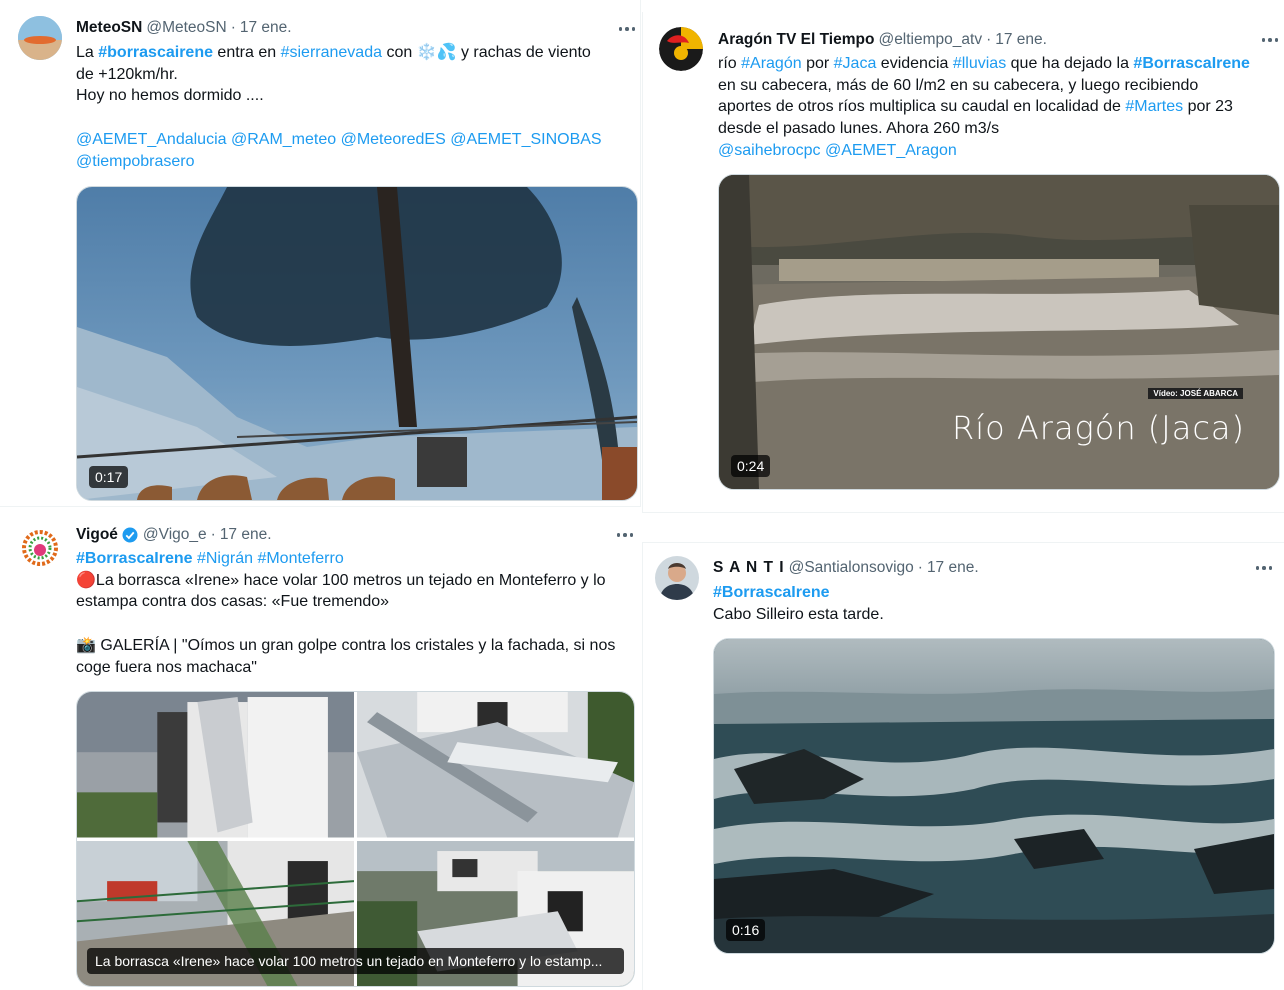 This screenshot has width=1284, height=990. I want to click on author-handle: @Vigo_e, so click(175, 535).